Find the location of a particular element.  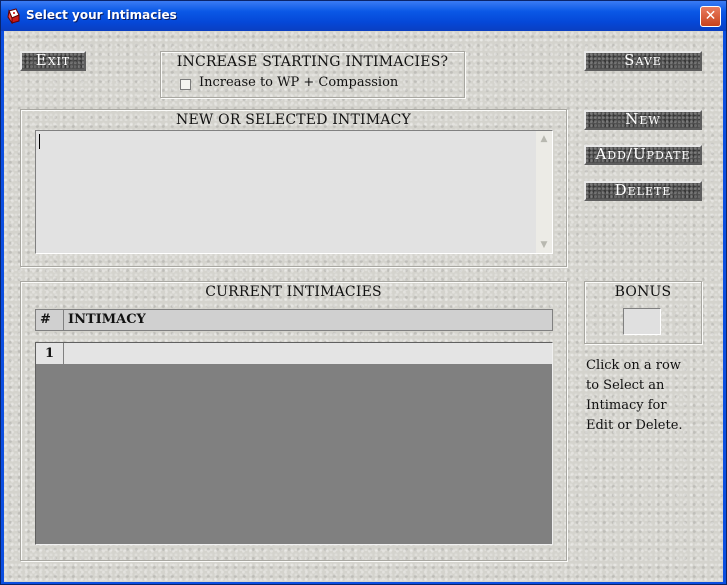

close-icon: ✕ is located at coordinates (710, 16).